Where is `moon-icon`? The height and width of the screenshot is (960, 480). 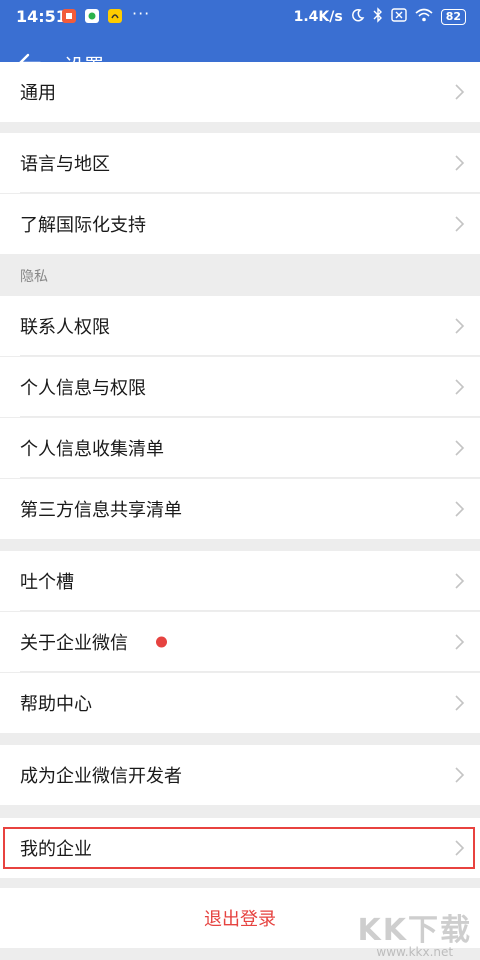
moon-icon is located at coordinates (358, 17).